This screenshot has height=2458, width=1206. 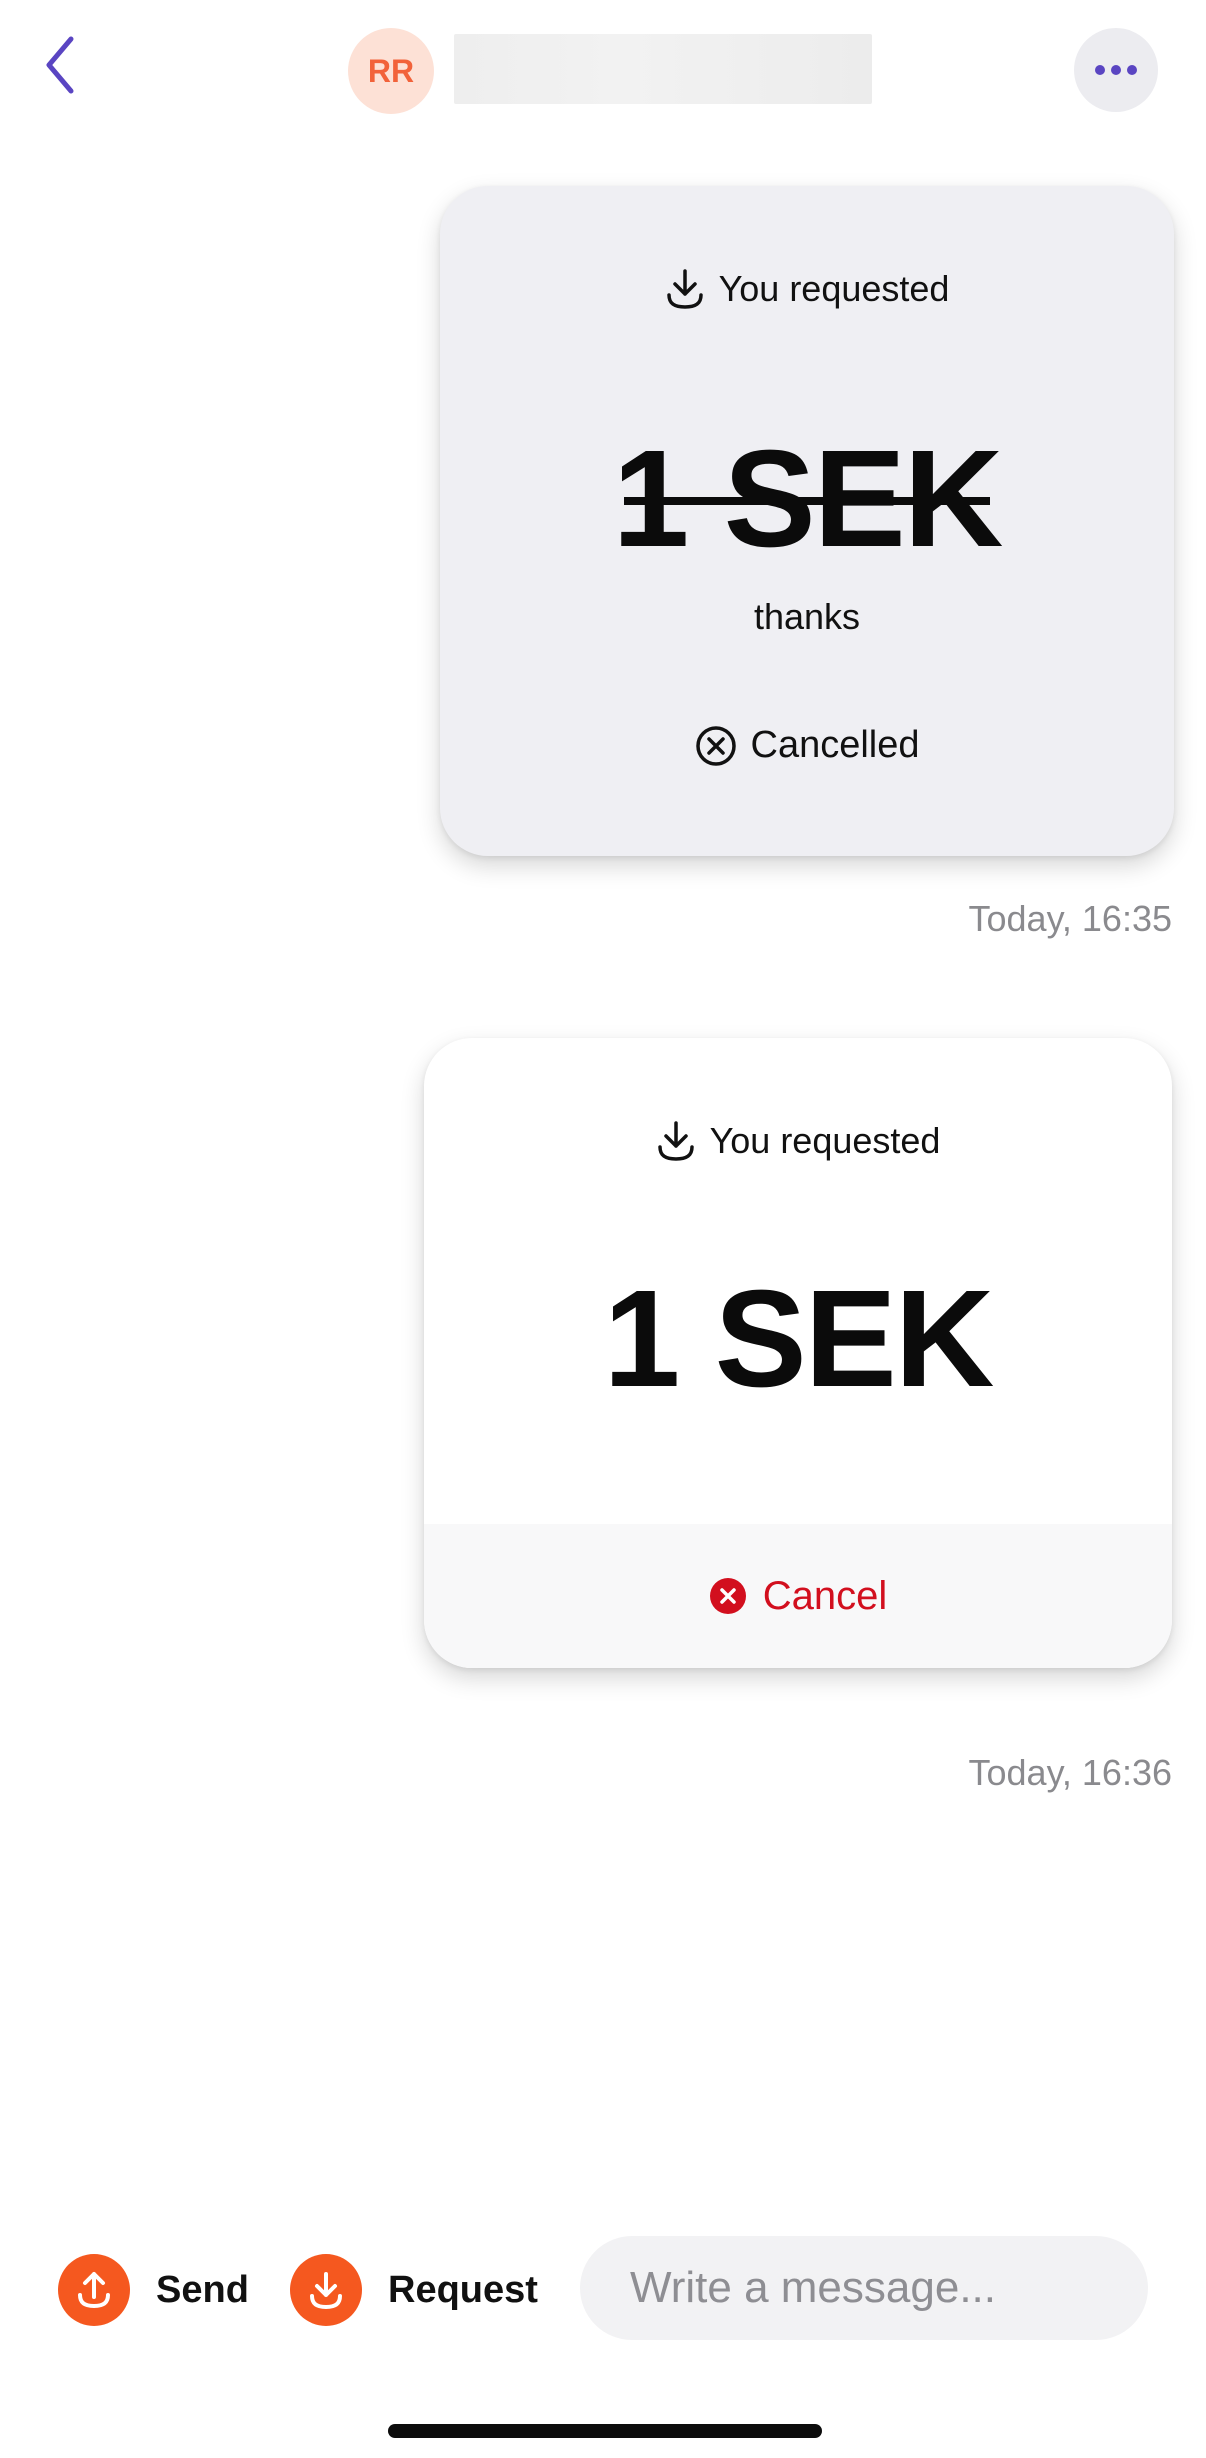 I want to click on cancel-request-button: Cancel, so click(x=798, y=1596).